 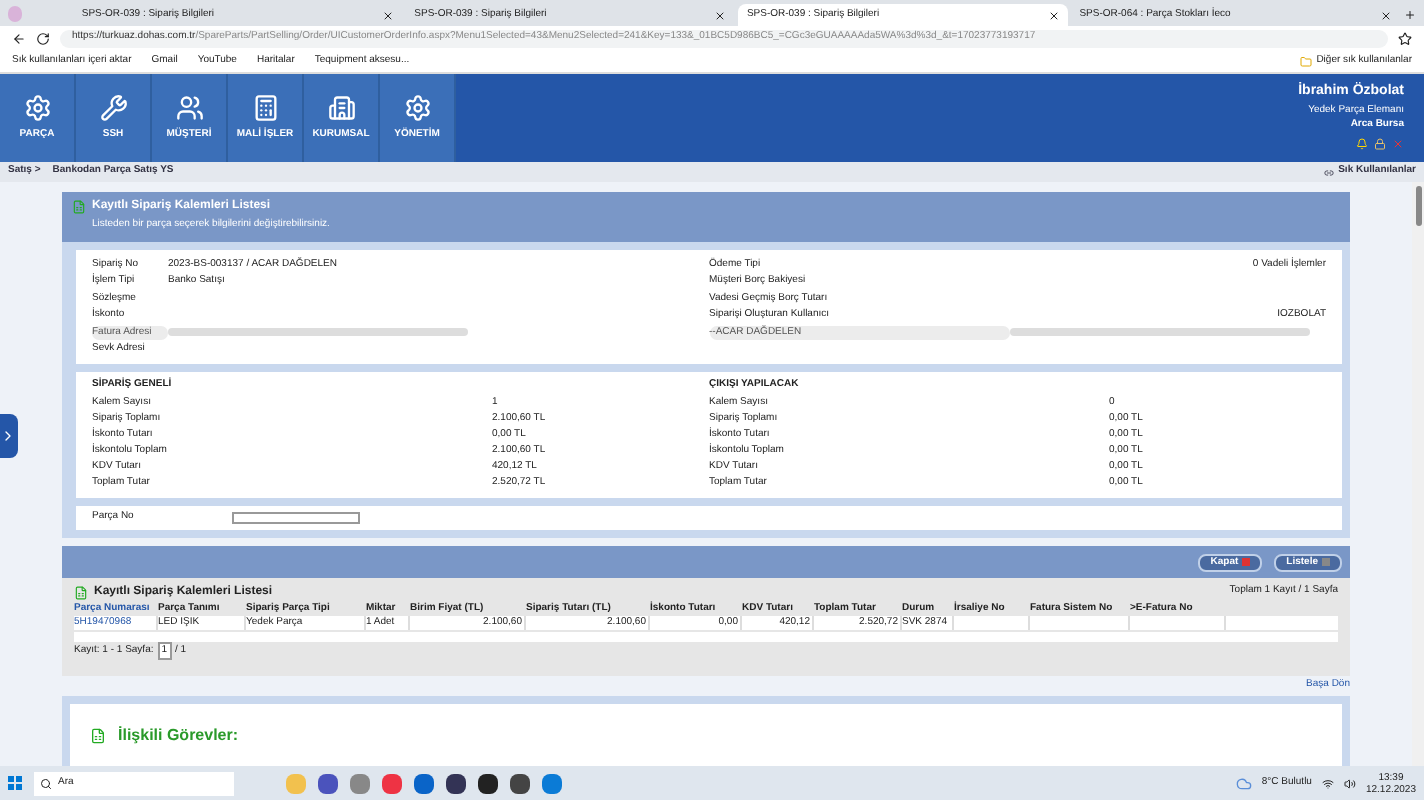 I want to click on tasks-icon, so click(x=98, y=735).